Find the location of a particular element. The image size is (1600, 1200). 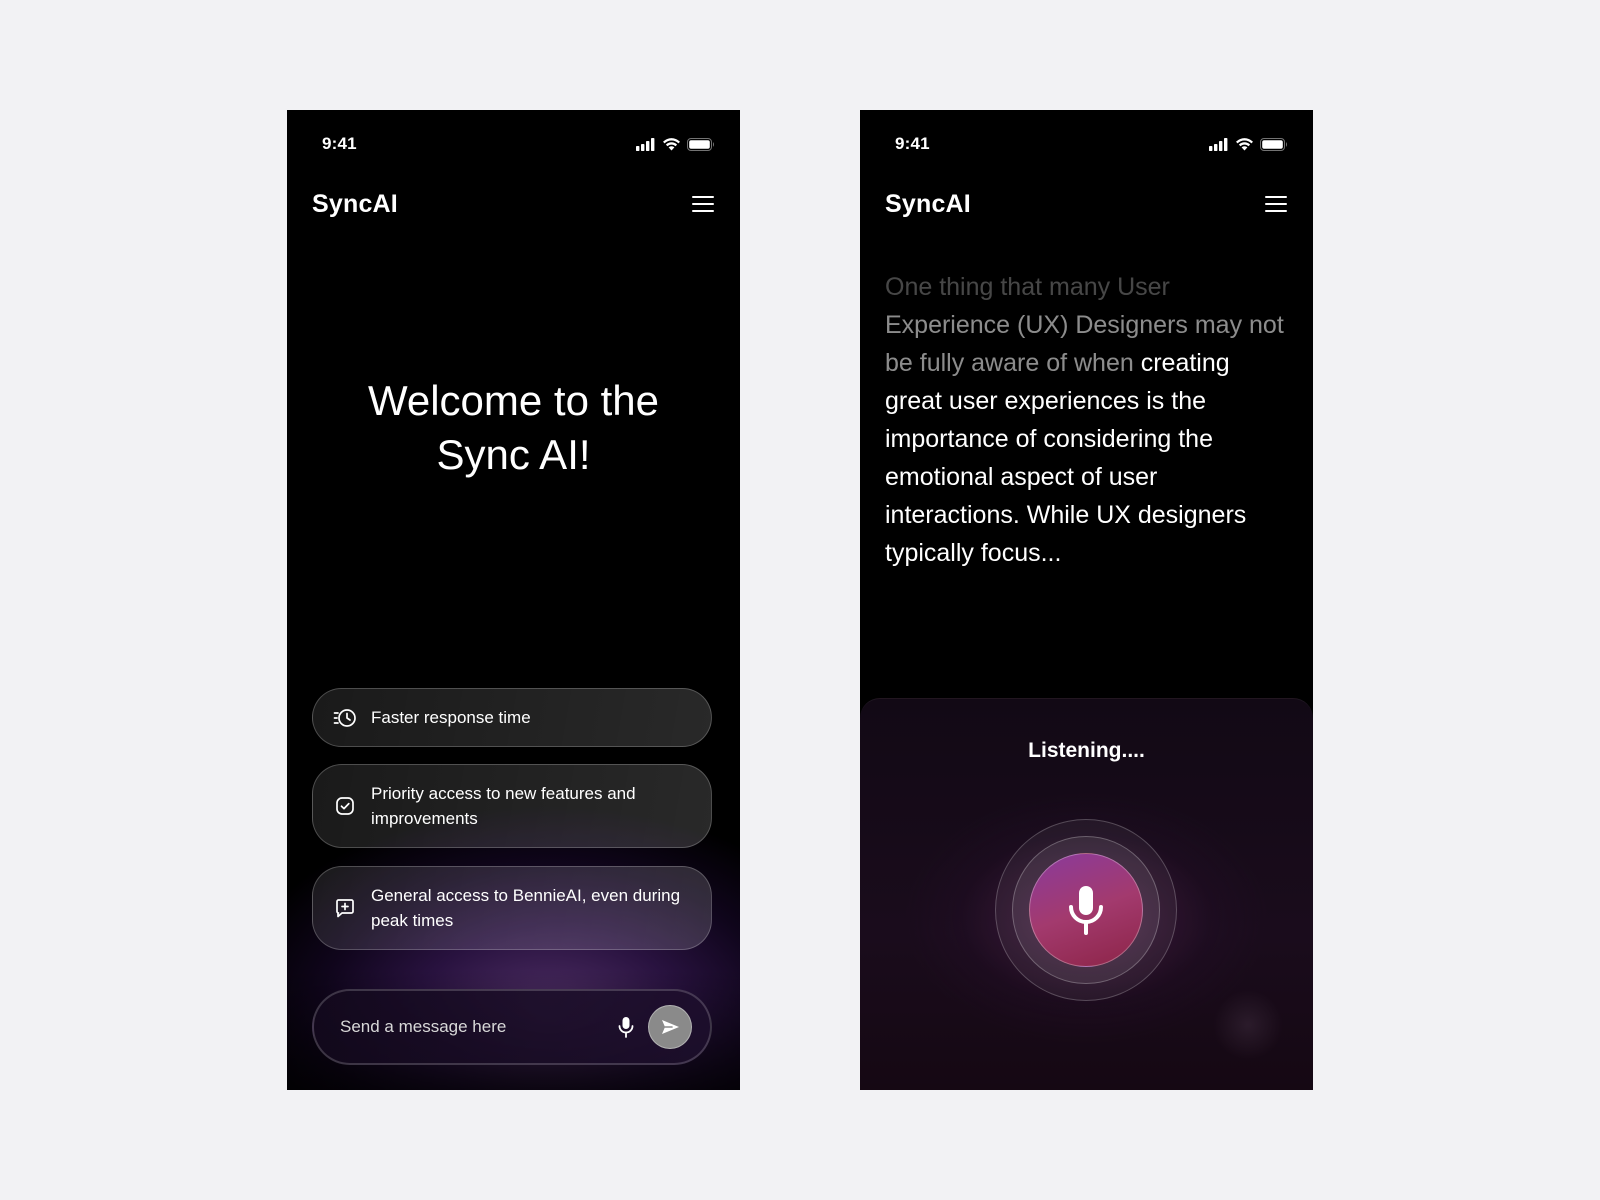

feature-text: Faster response time is located at coordinates (451, 717).